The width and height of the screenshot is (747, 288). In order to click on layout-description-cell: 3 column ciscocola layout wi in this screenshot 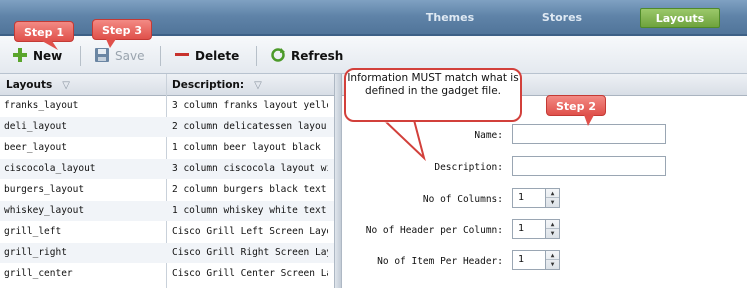, I will do `click(250, 168)`.